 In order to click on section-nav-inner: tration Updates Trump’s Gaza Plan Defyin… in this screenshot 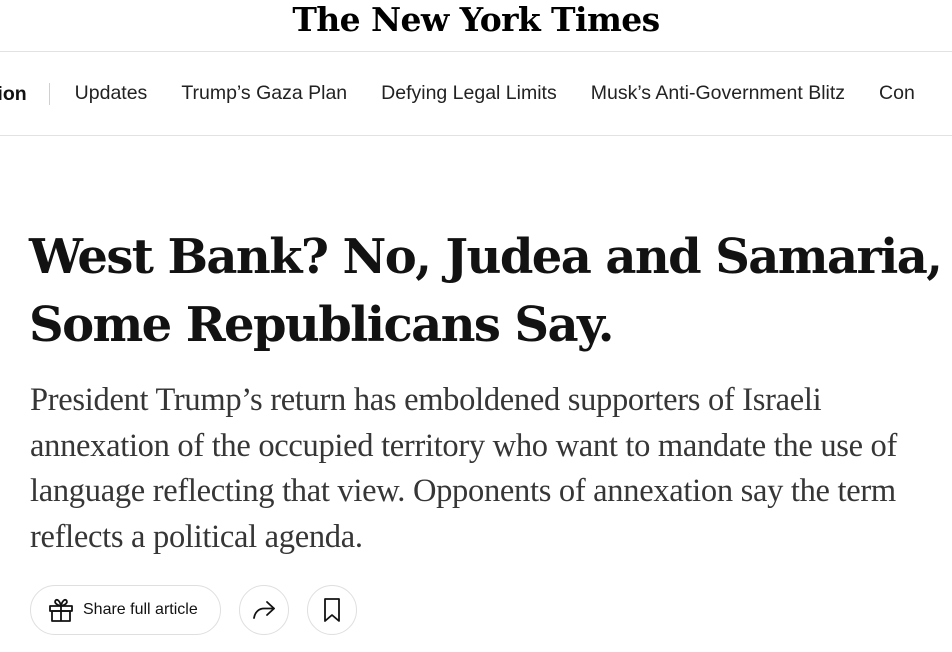, I will do `click(474, 93)`.